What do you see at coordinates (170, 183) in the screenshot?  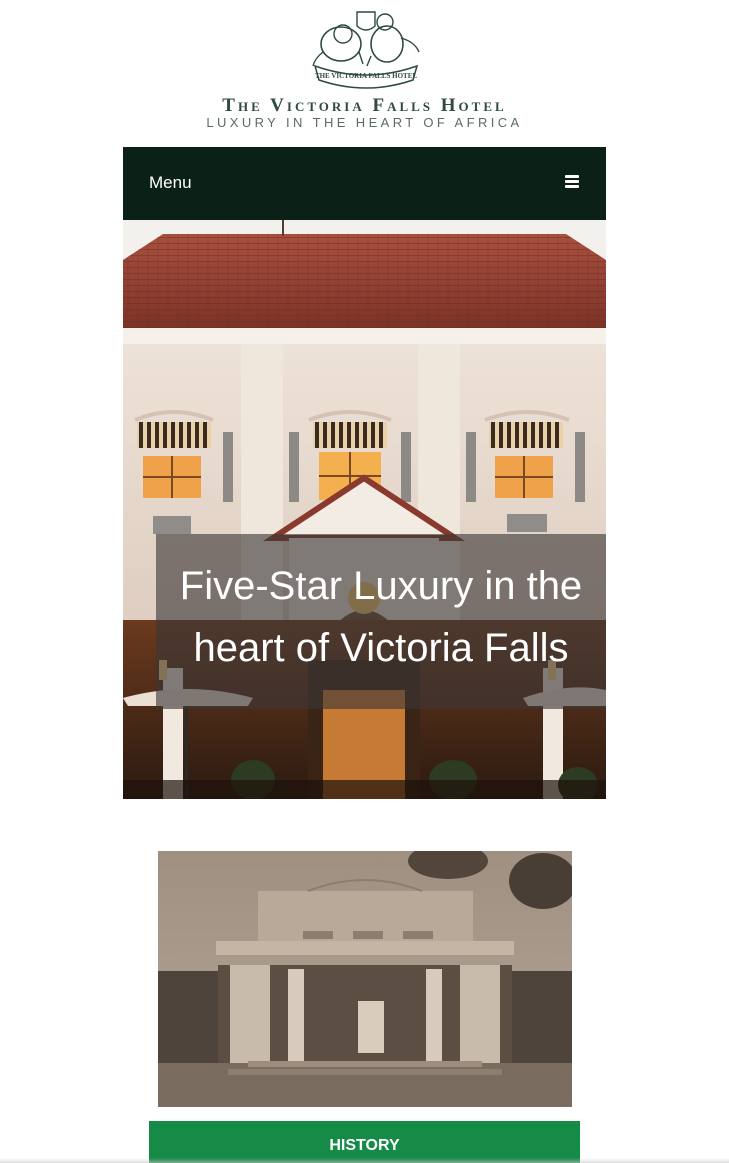 I see `menu-label: Menu` at bounding box center [170, 183].